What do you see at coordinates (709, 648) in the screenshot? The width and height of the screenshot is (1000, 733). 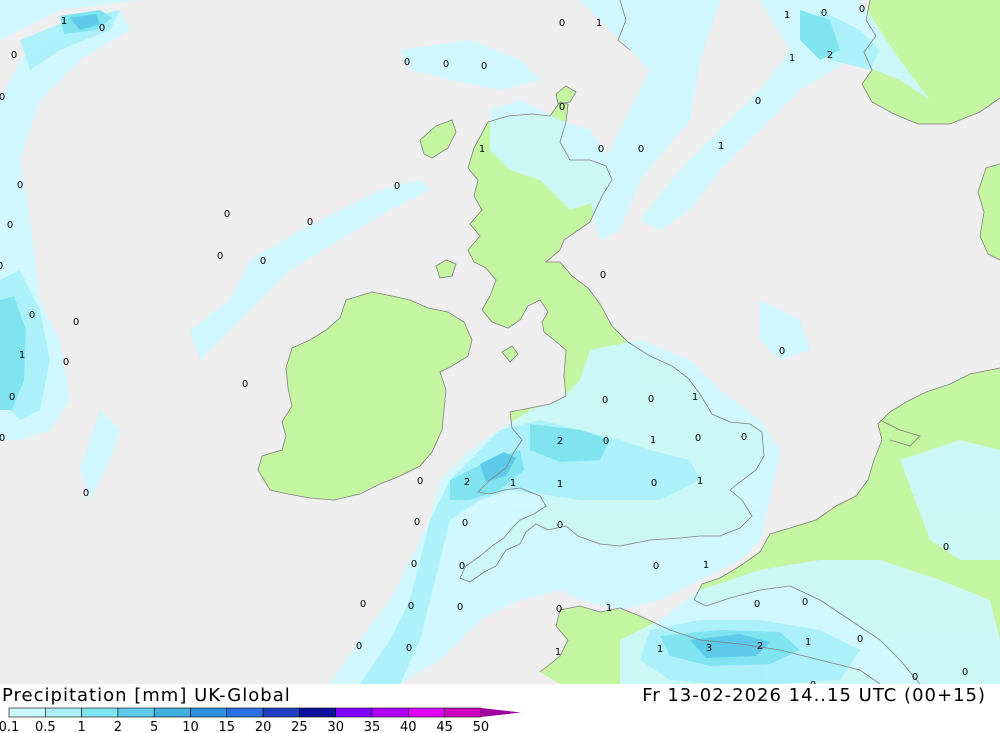 I see `contour-label: 3` at bounding box center [709, 648].